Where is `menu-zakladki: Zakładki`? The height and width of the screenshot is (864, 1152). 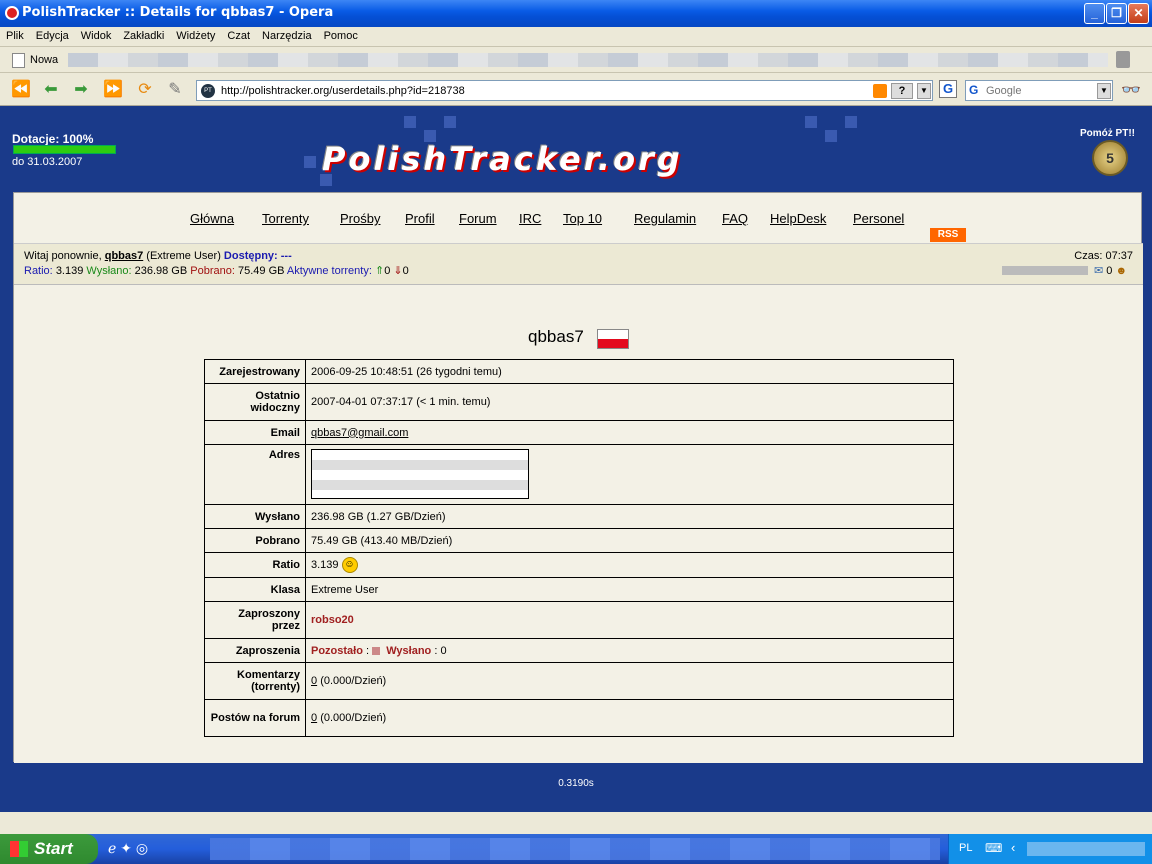 menu-zakladki: Zakładki is located at coordinates (143, 36).